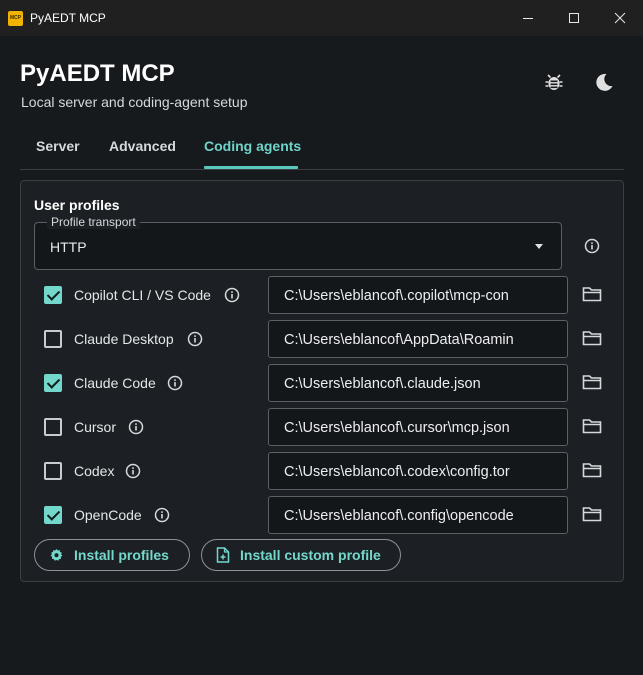 This screenshot has height=675, width=643. I want to click on bug-icon, so click(554, 82).